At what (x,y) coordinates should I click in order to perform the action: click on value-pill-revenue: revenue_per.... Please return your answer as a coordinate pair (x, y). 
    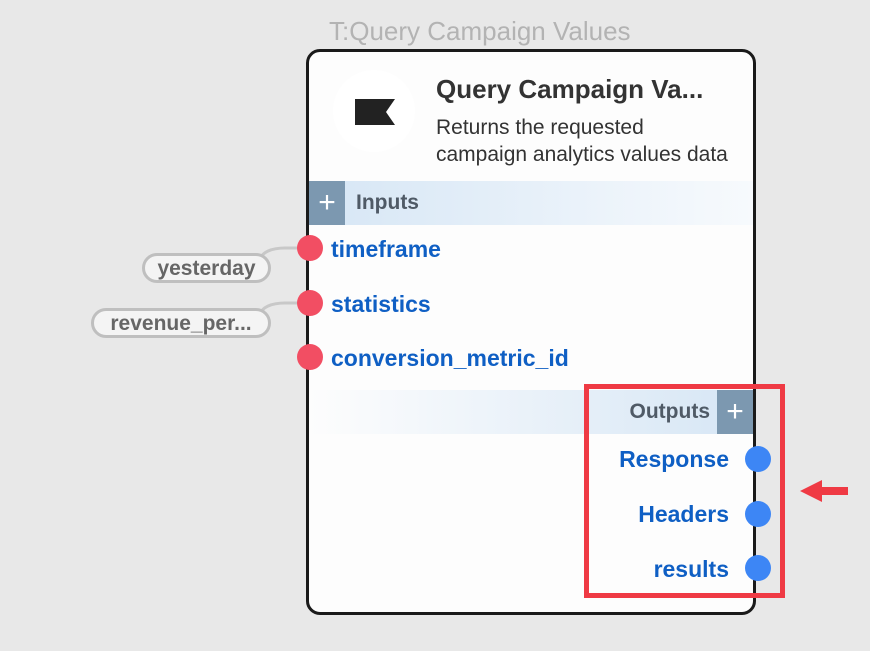
    Looking at the image, I should click on (181, 323).